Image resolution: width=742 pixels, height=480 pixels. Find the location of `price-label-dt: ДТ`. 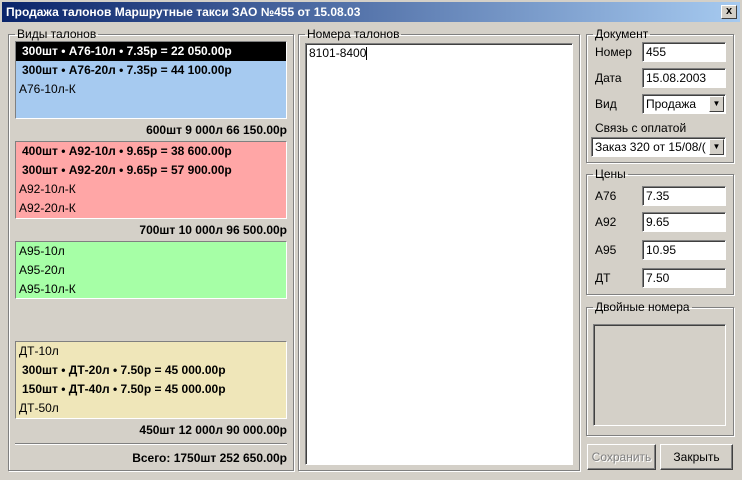

price-label-dt: ДТ is located at coordinates (603, 278).